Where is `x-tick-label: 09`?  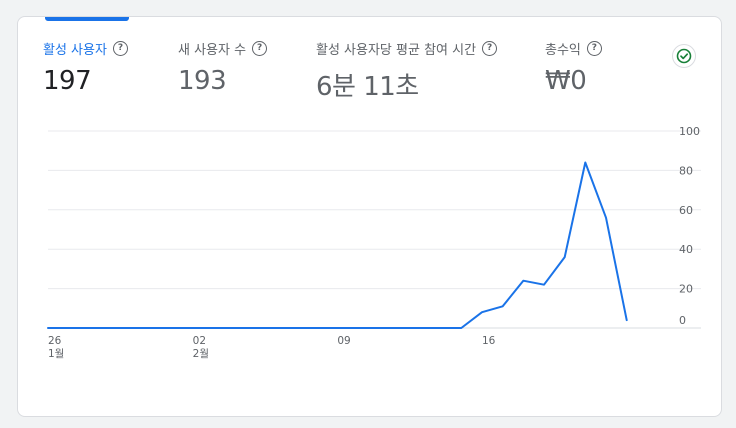
x-tick-label: 09 is located at coordinates (343, 341).